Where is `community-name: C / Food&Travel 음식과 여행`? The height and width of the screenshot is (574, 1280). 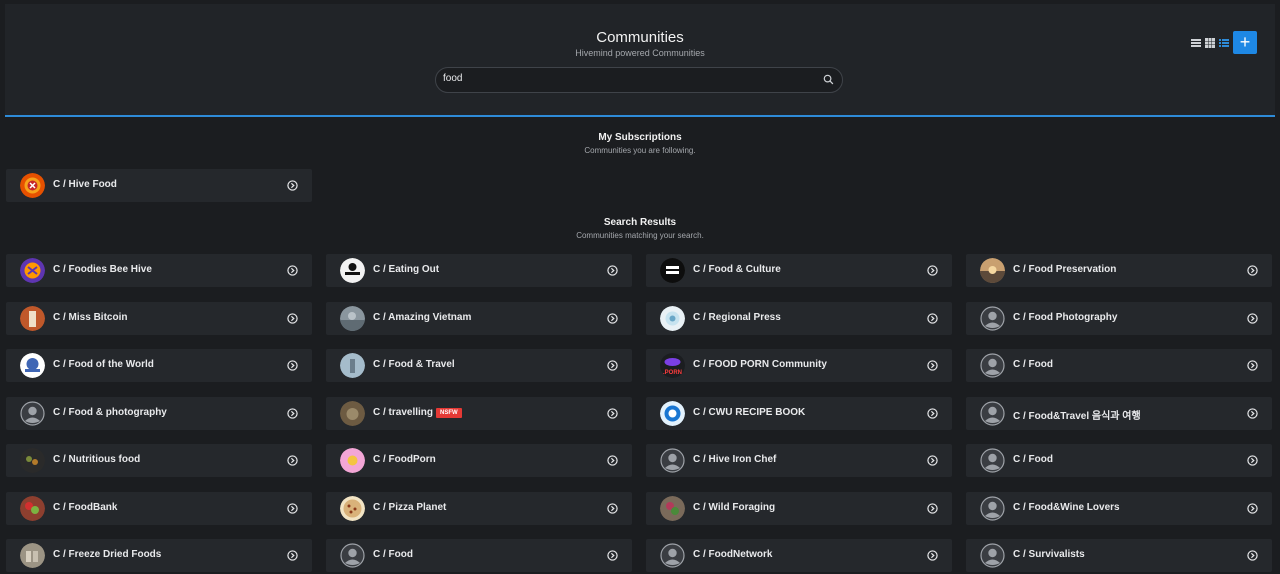 community-name: C / Food&Travel 음식과 여행 is located at coordinates (1077, 414).